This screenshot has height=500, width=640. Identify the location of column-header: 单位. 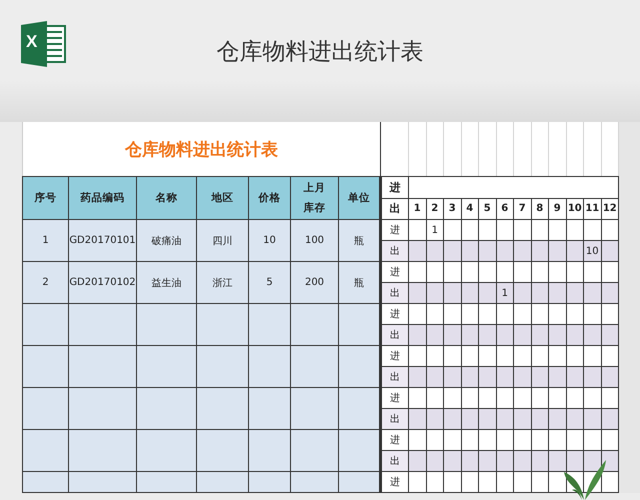
(359, 198).